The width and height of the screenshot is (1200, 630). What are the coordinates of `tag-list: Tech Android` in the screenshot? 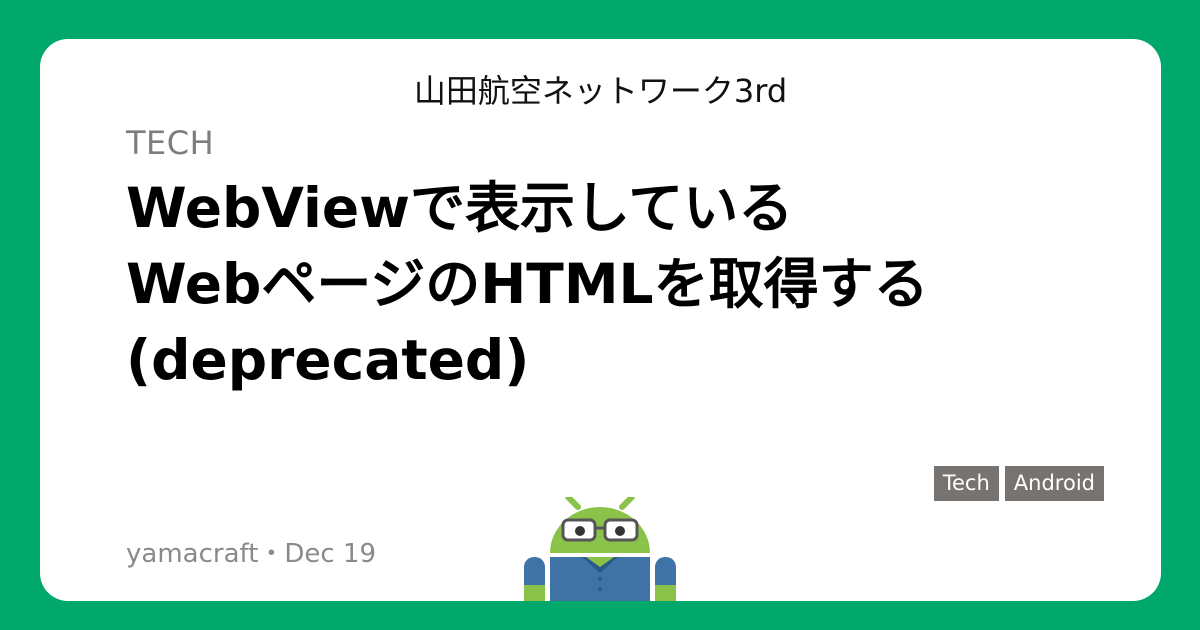 It's located at (1018, 483).